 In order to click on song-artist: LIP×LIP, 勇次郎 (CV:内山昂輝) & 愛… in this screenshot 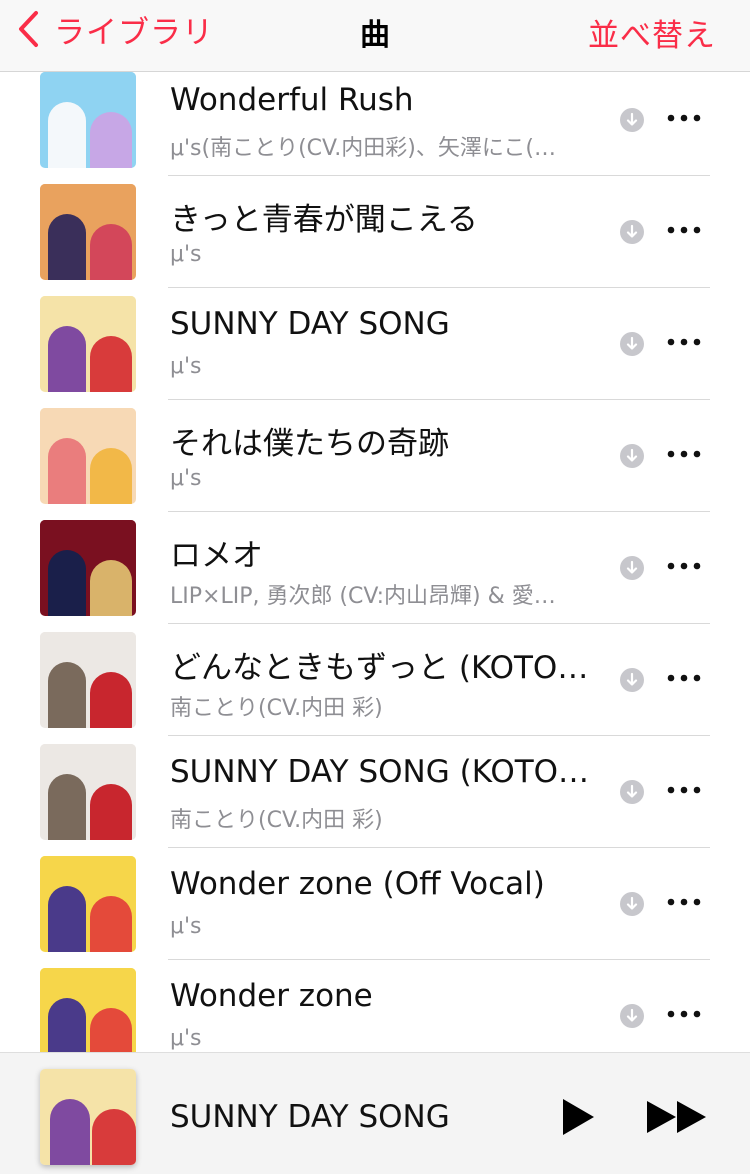, I will do `click(363, 596)`.